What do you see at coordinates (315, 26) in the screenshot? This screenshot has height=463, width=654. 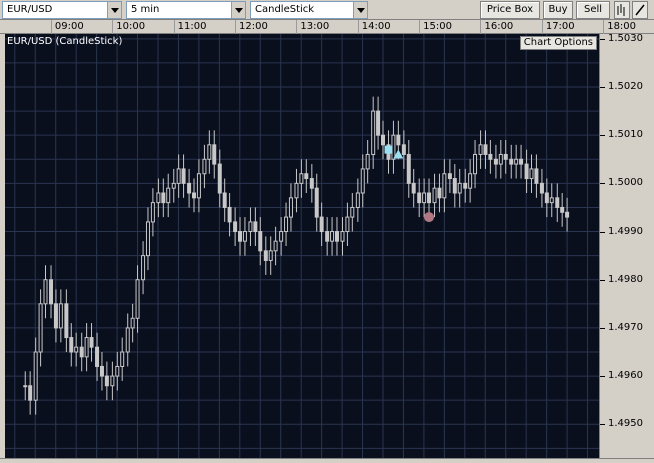 I see `time-axis-label: 13:00` at bounding box center [315, 26].